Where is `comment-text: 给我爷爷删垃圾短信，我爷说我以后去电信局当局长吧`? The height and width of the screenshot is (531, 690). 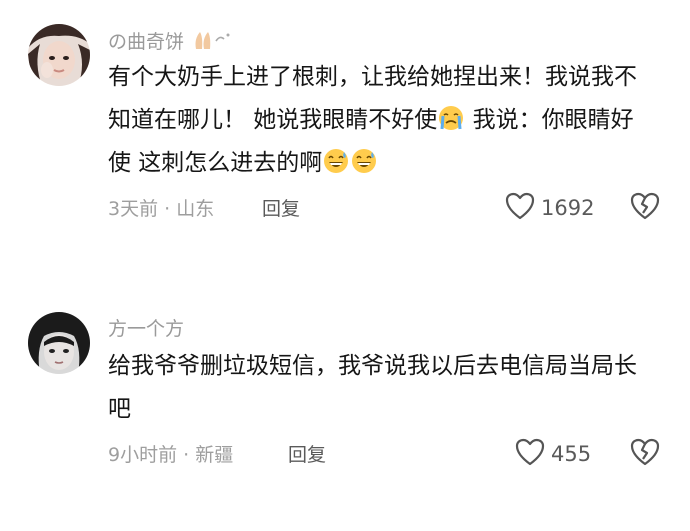 comment-text: 给我爷爷删垃圾短信，我爷说我以后去电信局当局长吧 is located at coordinates (380, 388).